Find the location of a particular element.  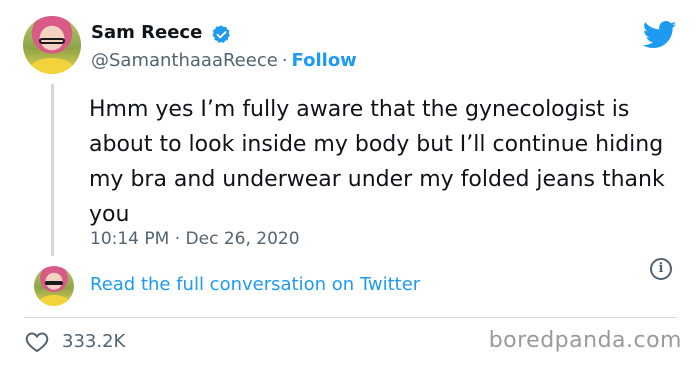

info-icon: i is located at coordinates (661, 269).